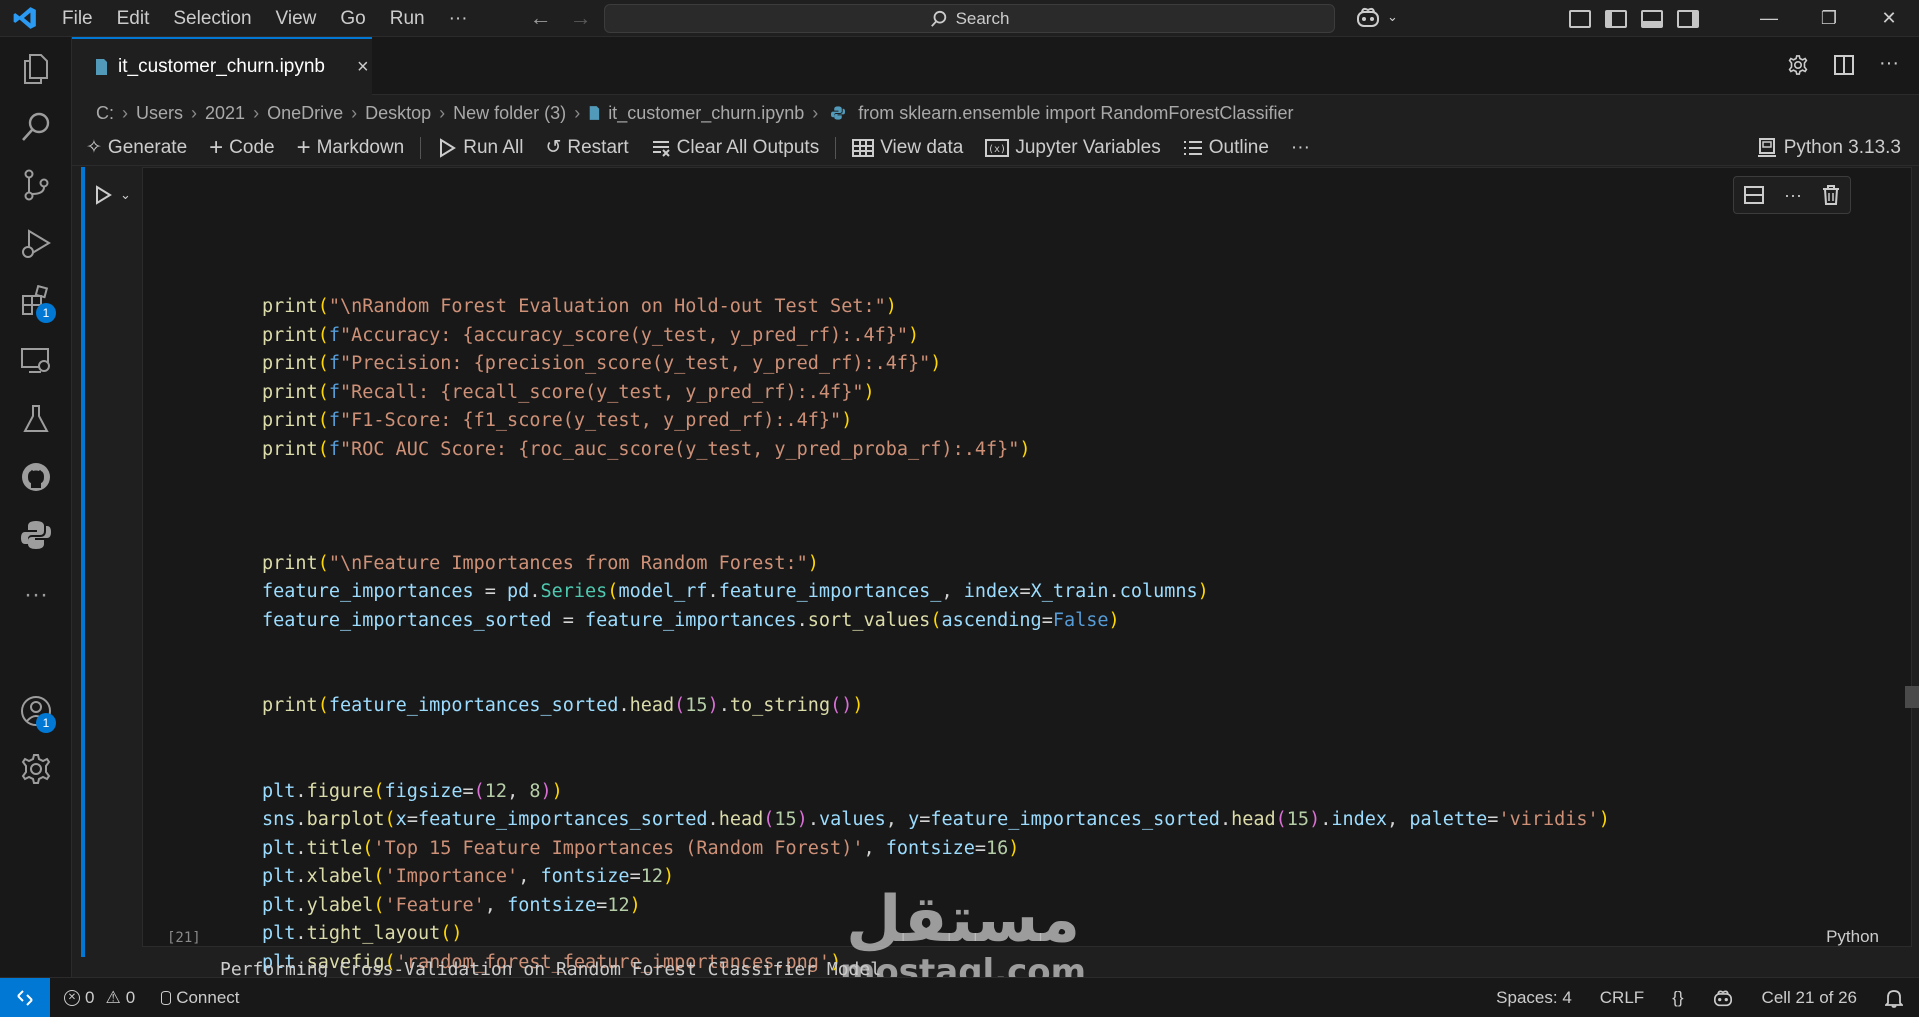 This screenshot has width=1919, height=1017. What do you see at coordinates (36, 243) in the screenshot?
I see `run-debug-icon` at bounding box center [36, 243].